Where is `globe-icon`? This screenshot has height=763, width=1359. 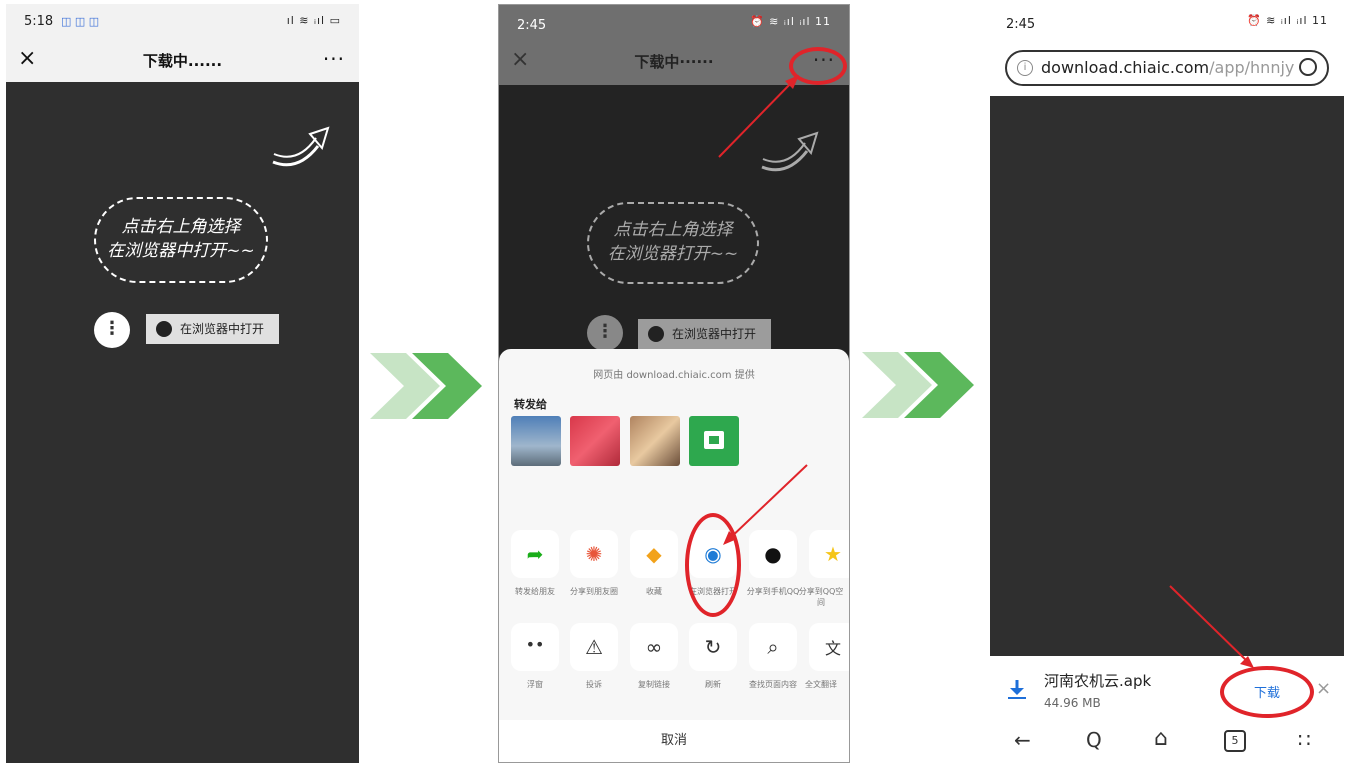 globe-icon is located at coordinates (164, 329).